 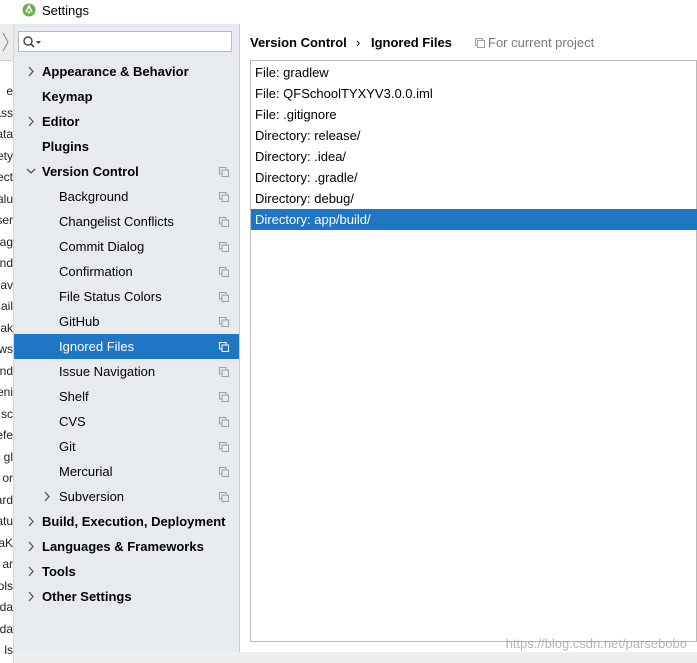 I want to click on sidebar-item-cvs: CVS, so click(x=126, y=421).